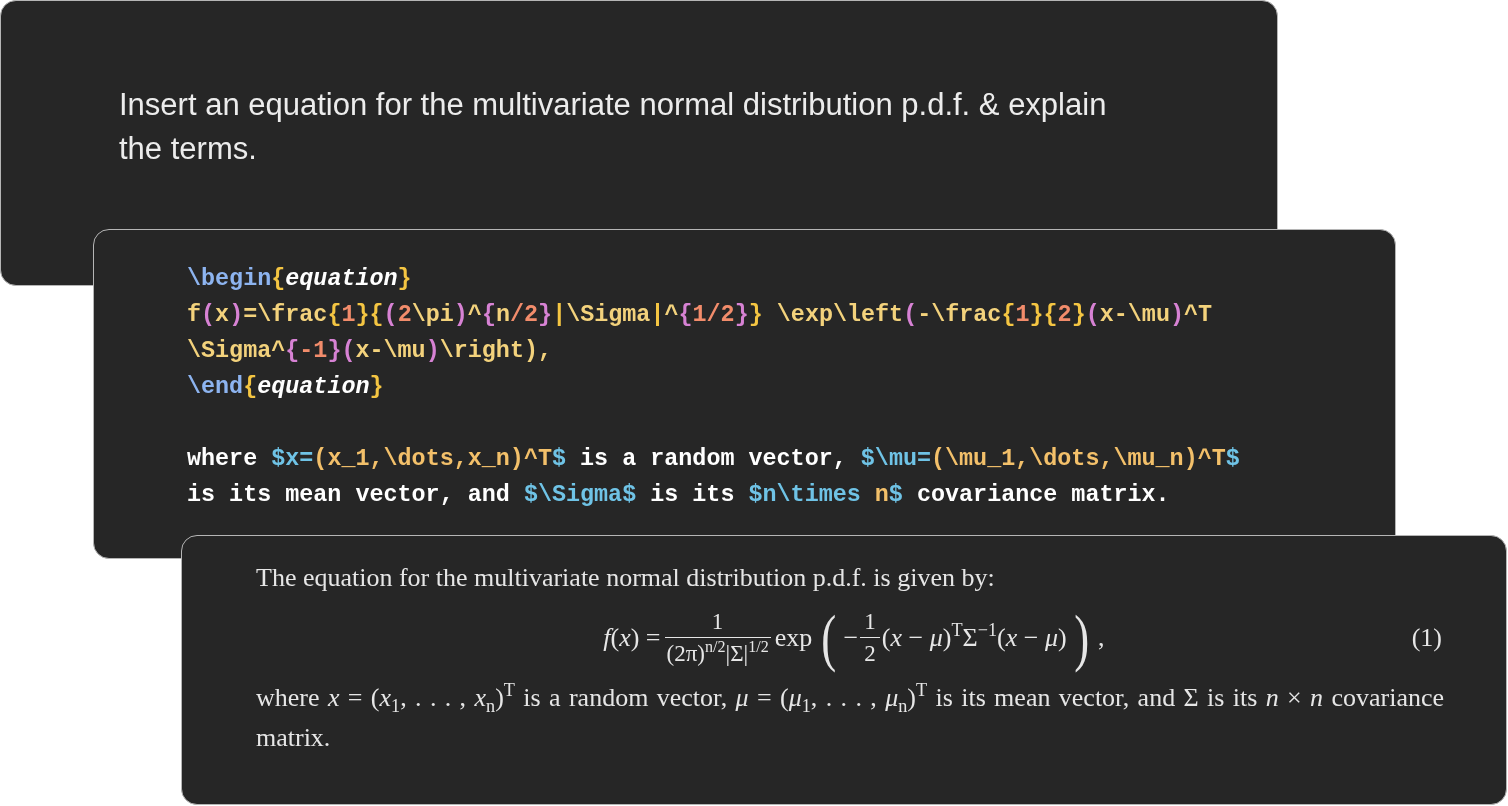 This screenshot has width=1508, height=806. I want to click on equation-comma: ,, so click(1101, 638).